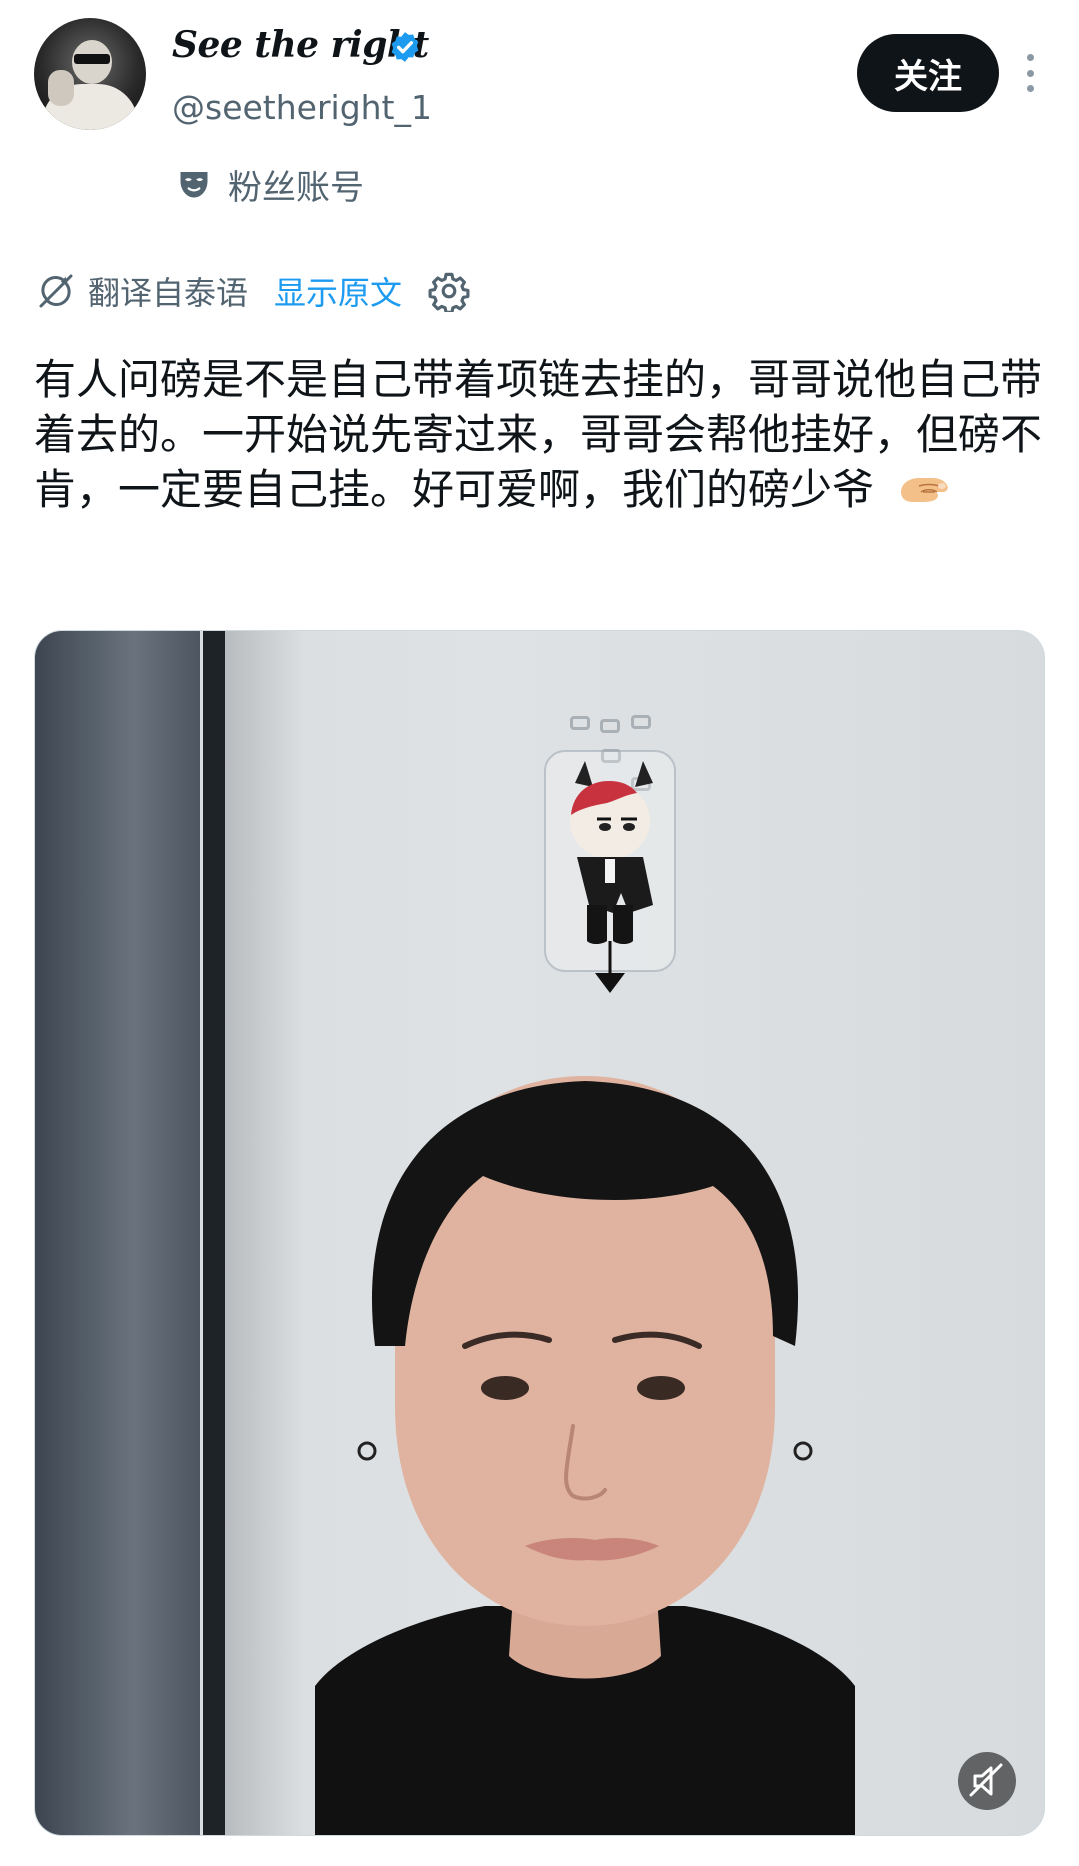 The width and height of the screenshot is (1079, 1866). I want to click on follow-button: 关注, so click(928, 73).